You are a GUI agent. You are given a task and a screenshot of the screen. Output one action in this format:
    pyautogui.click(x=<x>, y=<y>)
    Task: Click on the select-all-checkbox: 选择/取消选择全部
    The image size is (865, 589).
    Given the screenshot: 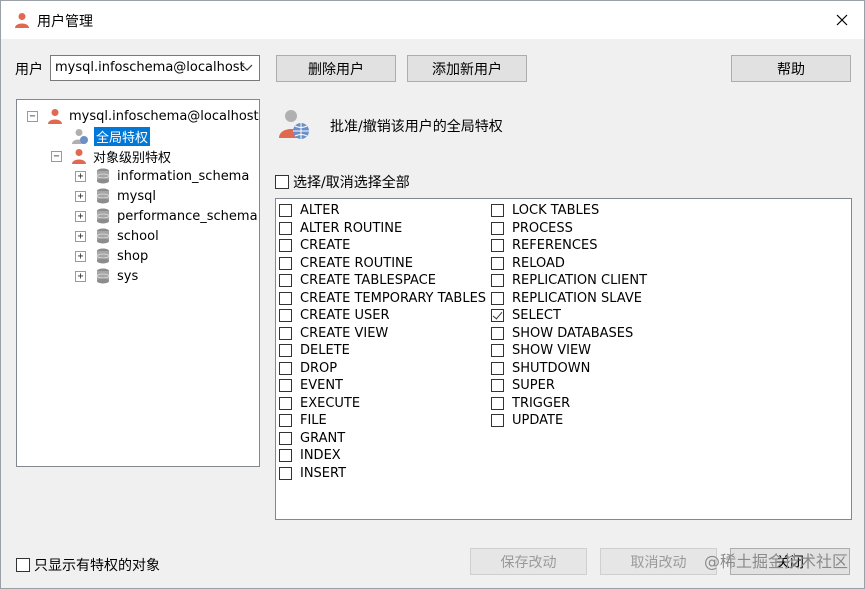 What is the action you would take?
    pyautogui.click(x=342, y=182)
    